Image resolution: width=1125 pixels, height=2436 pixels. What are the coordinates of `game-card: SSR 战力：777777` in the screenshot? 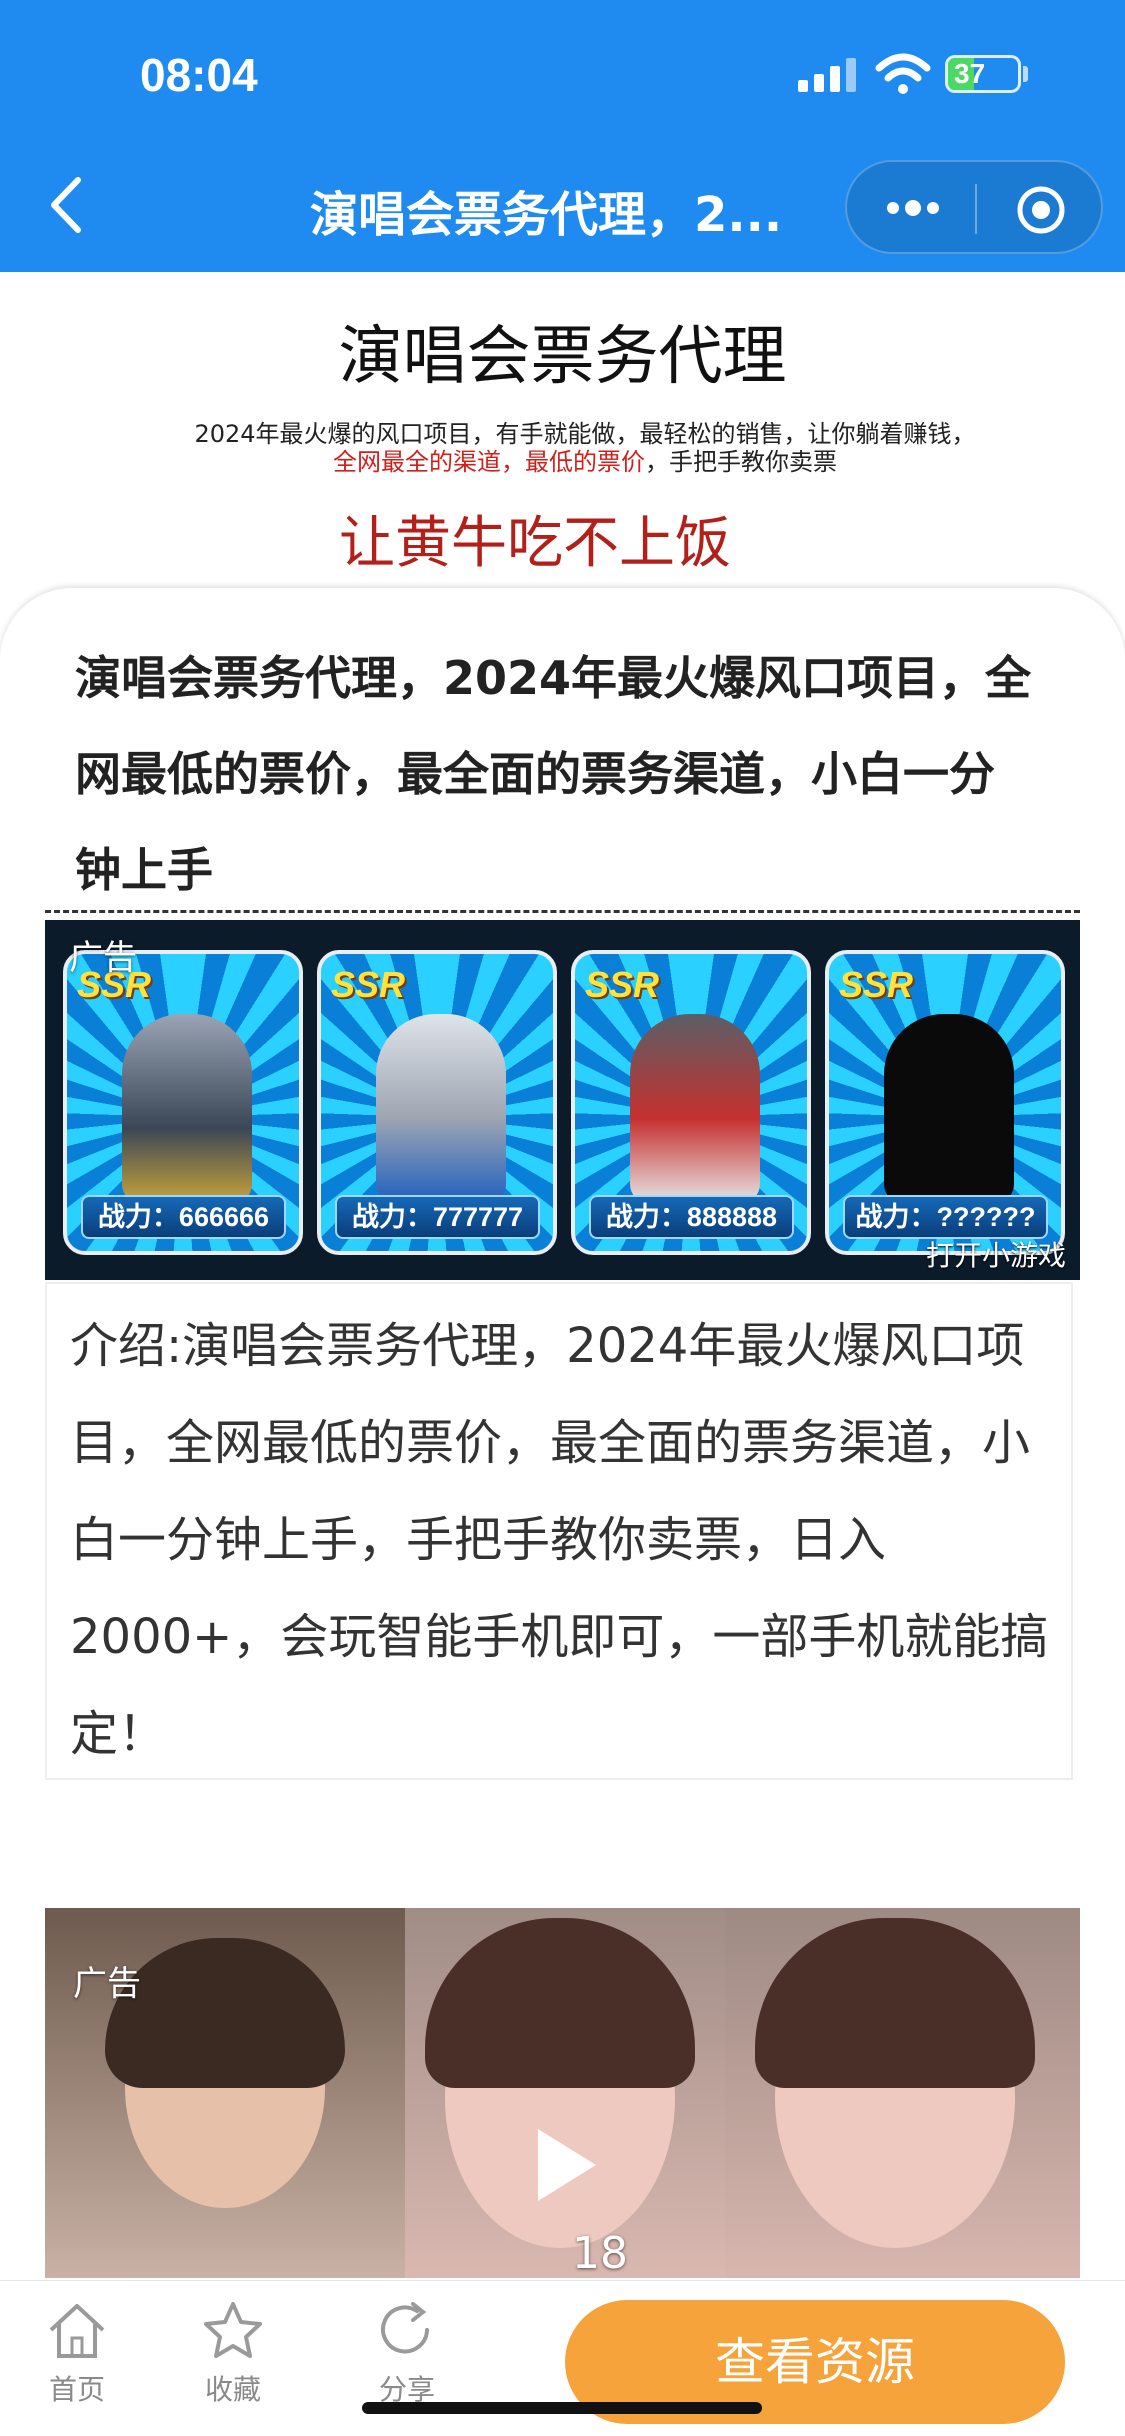 It's located at (437, 1102).